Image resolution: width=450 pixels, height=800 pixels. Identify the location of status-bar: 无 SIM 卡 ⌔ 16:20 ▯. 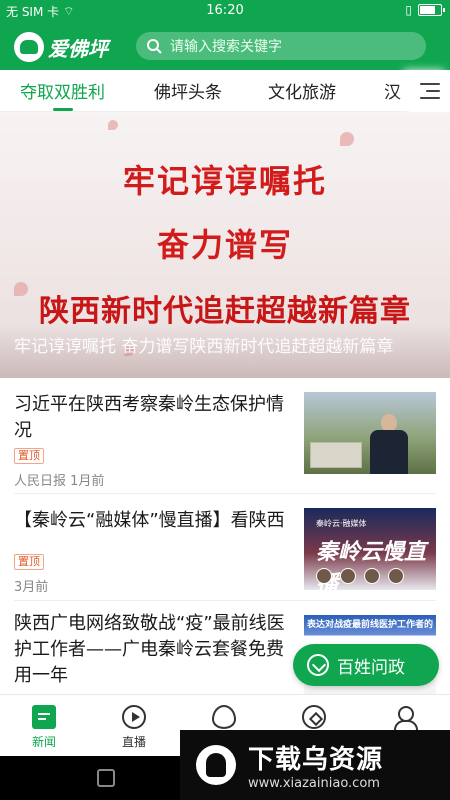
(225, 11).